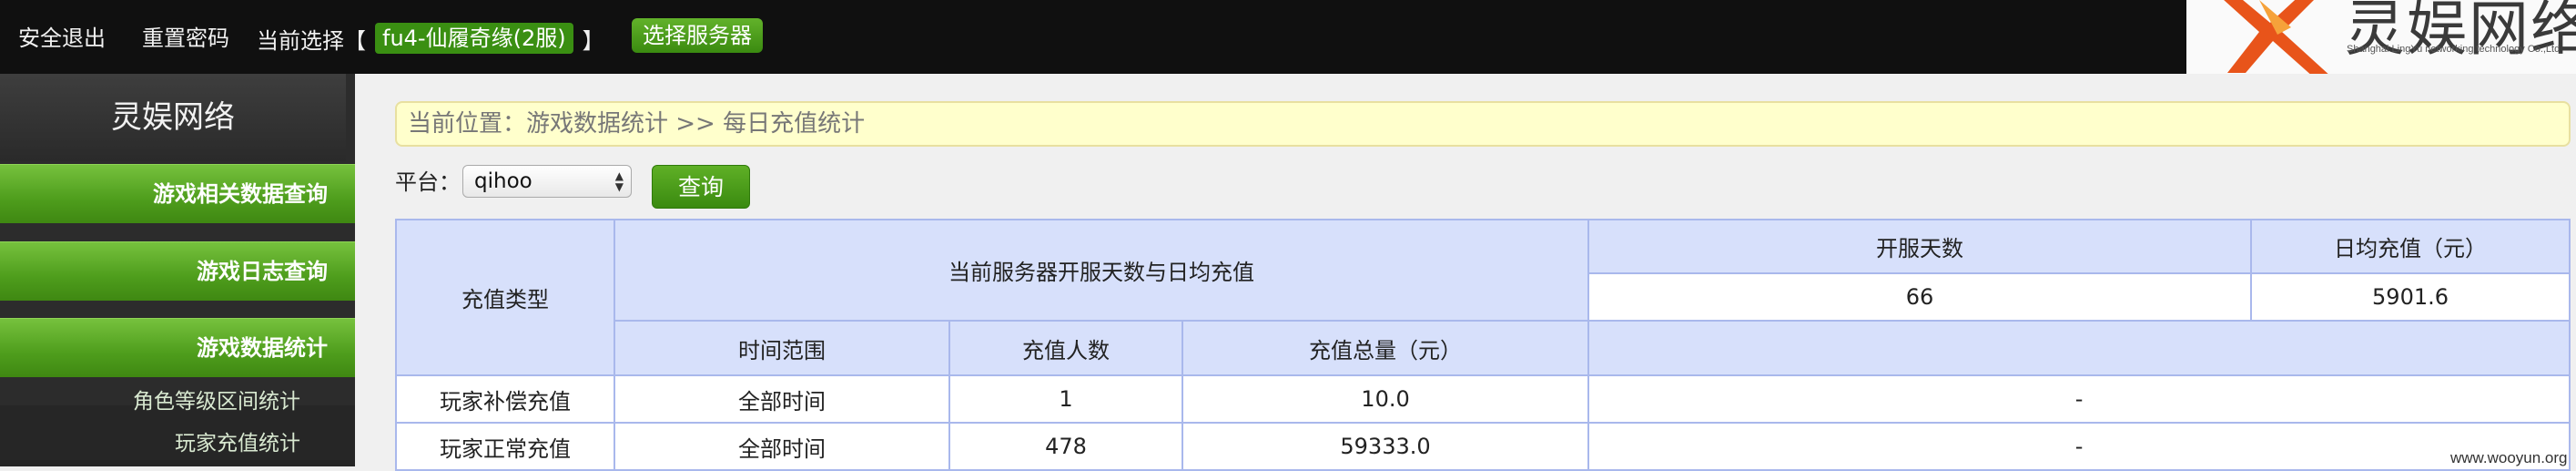  What do you see at coordinates (2410, 297) in the screenshot?
I see `daily-avg-value: 5901.6` at bounding box center [2410, 297].